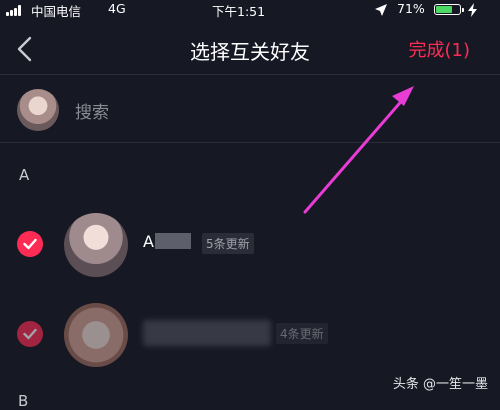 Image resolution: width=500 pixels, height=410 pixels. Describe the element at coordinates (440, 384) in the screenshot. I see `watermark: 头条 @一笙一墨` at that location.